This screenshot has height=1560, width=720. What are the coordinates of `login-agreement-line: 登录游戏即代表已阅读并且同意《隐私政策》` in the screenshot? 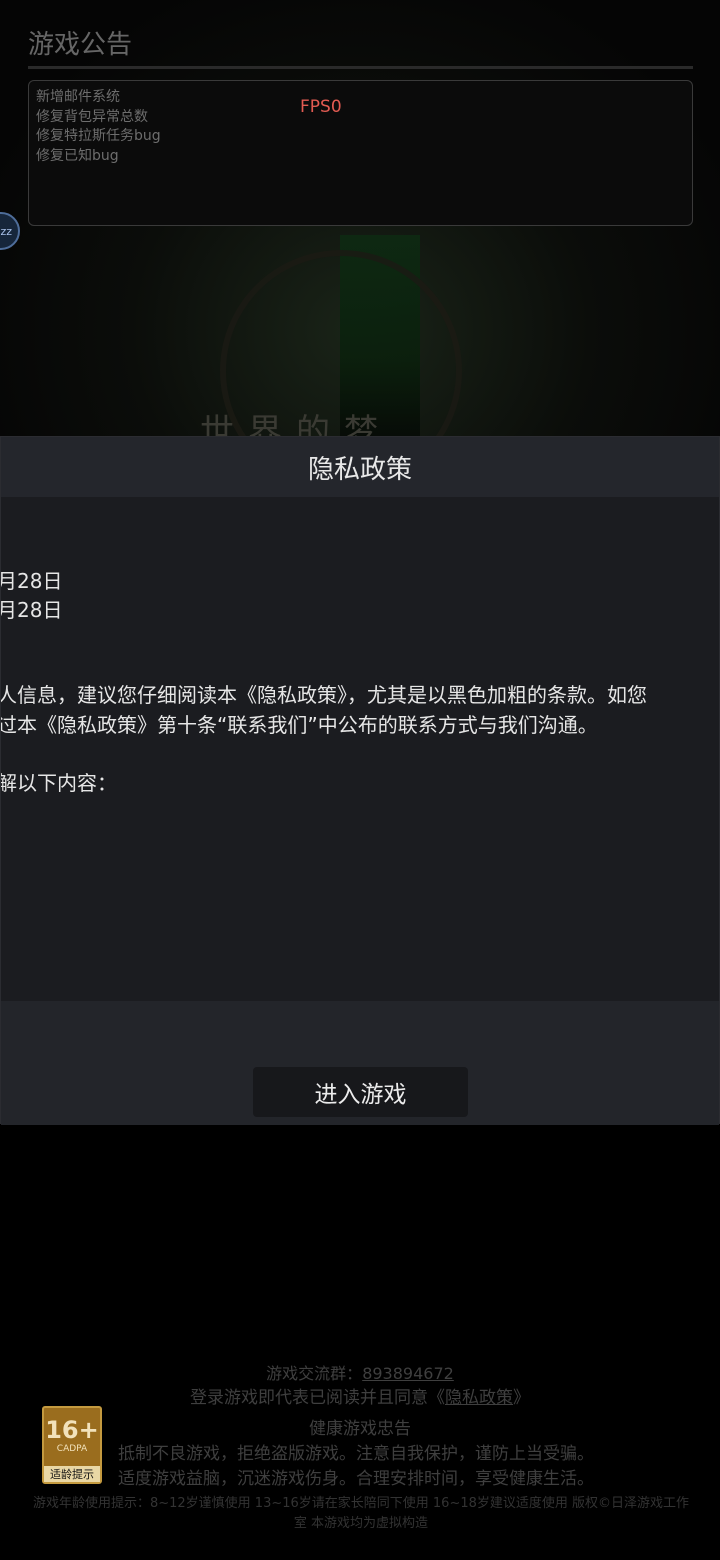 It's located at (360, 1395).